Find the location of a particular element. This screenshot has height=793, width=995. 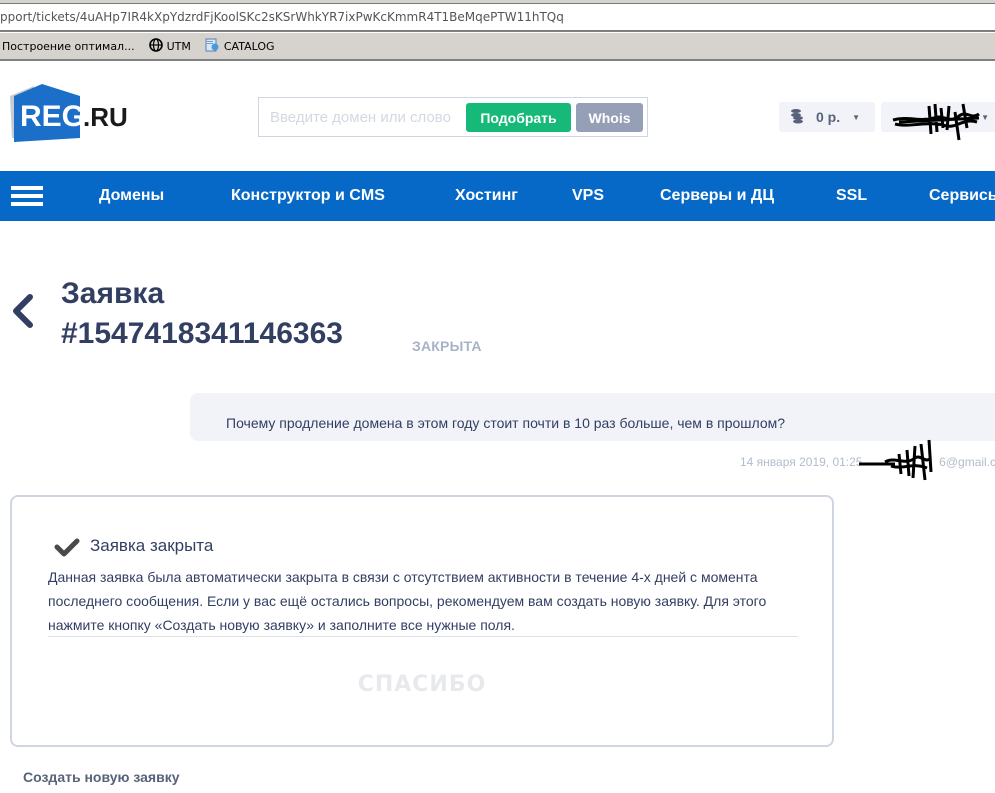

checkmark-icon is located at coordinates (67, 549).